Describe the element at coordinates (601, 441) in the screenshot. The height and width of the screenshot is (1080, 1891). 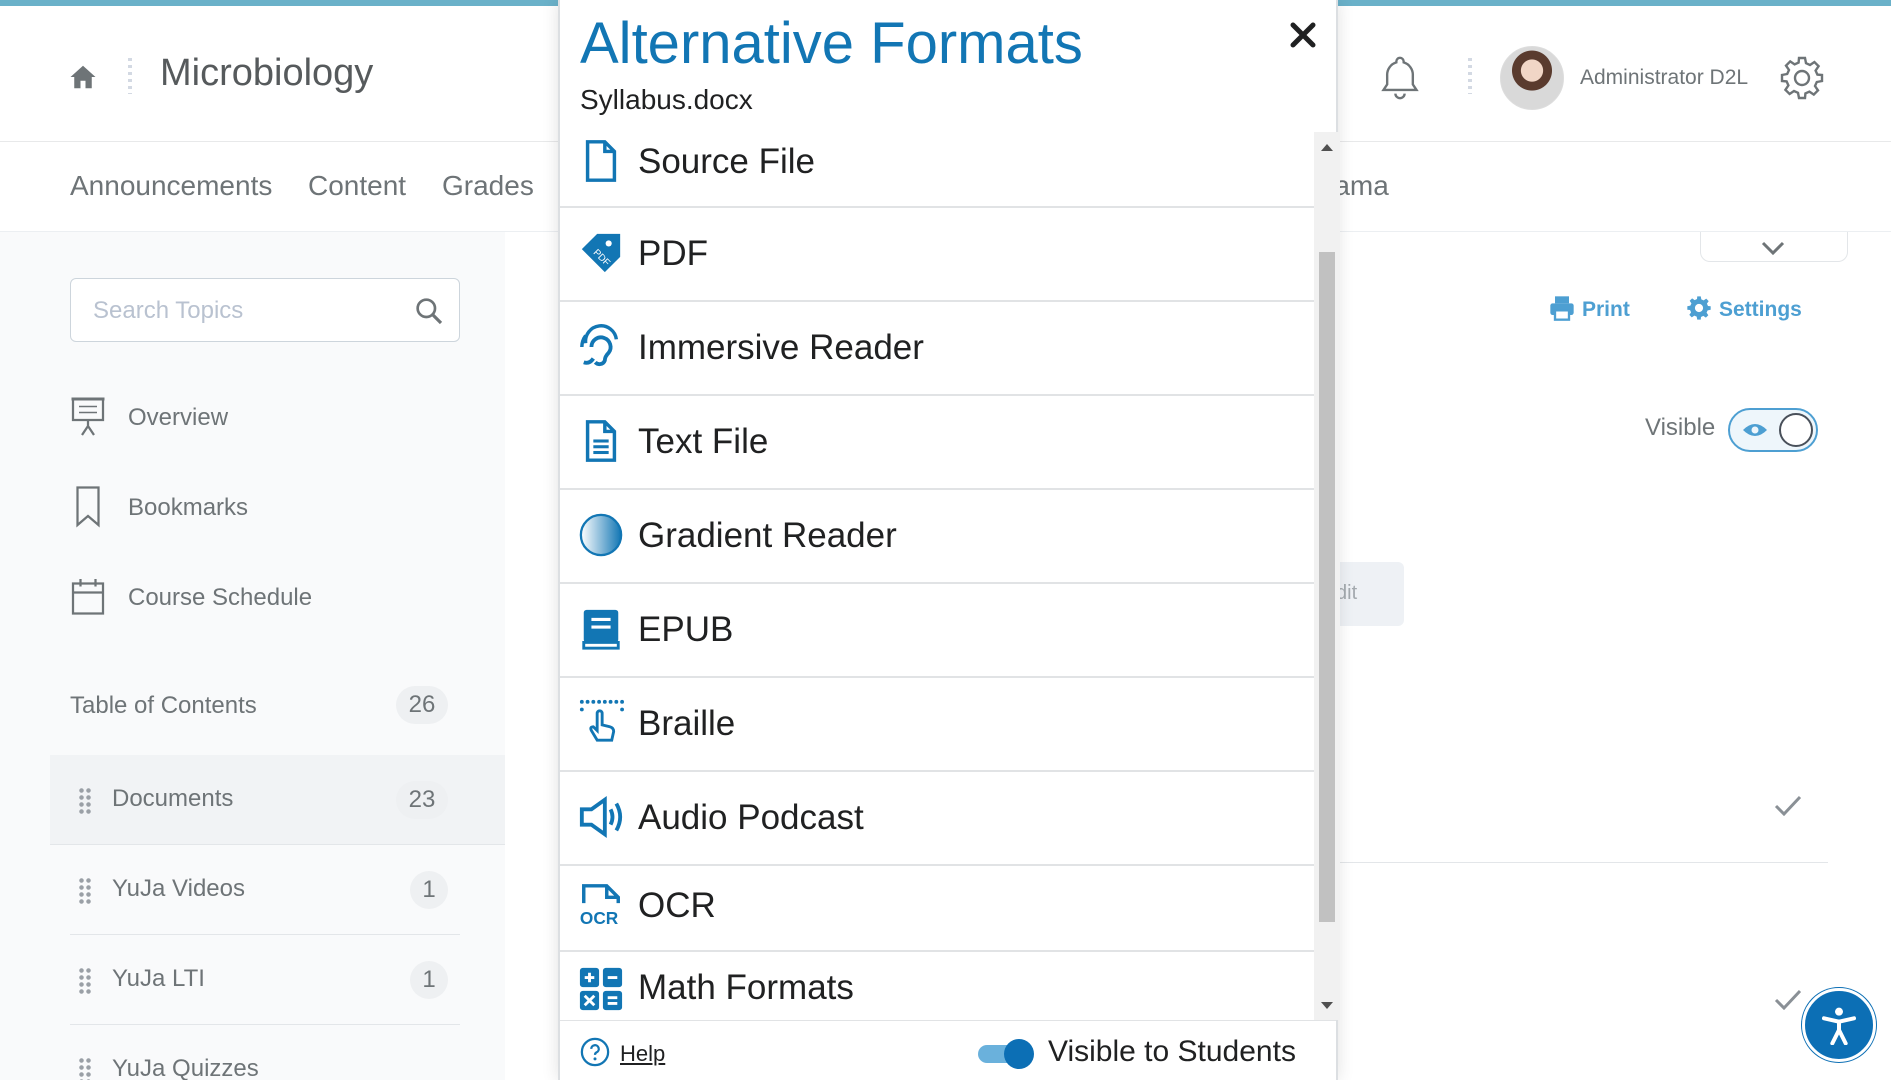
I see `text-file-icon` at that location.